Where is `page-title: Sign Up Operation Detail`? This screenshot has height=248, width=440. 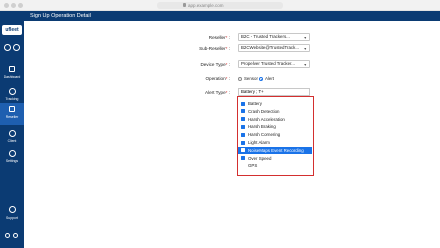
page-title: Sign Up Operation Detail is located at coordinates (60, 16).